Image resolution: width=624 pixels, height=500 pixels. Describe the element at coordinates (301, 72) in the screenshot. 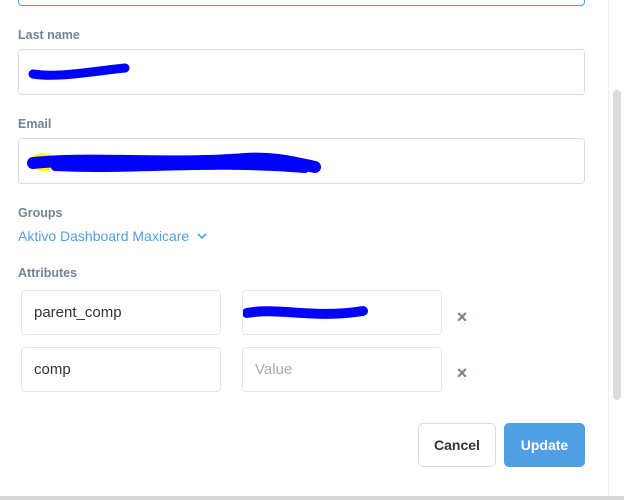

I see `last-name-field` at that location.